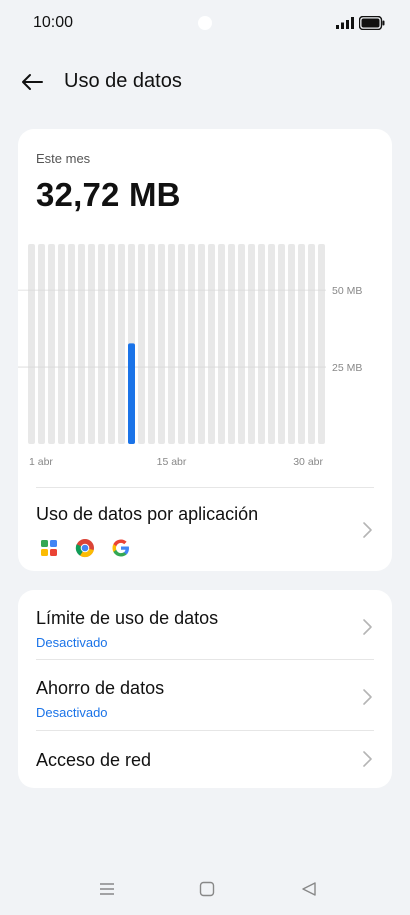  What do you see at coordinates (205, 696) in the screenshot?
I see `data-saver-row: Ahorro de datos Desactivado` at bounding box center [205, 696].